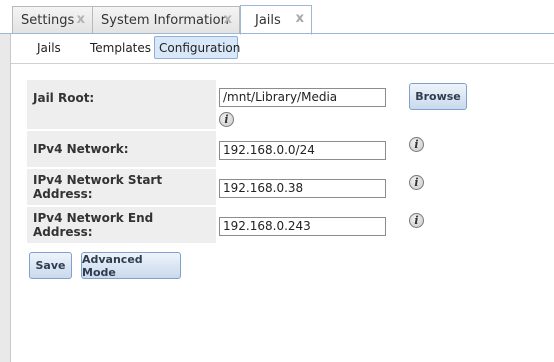 Image resolution: width=554 pixels, height=362 pixels. I want to click on jail-root-info-icon: i, so click(226, 119).